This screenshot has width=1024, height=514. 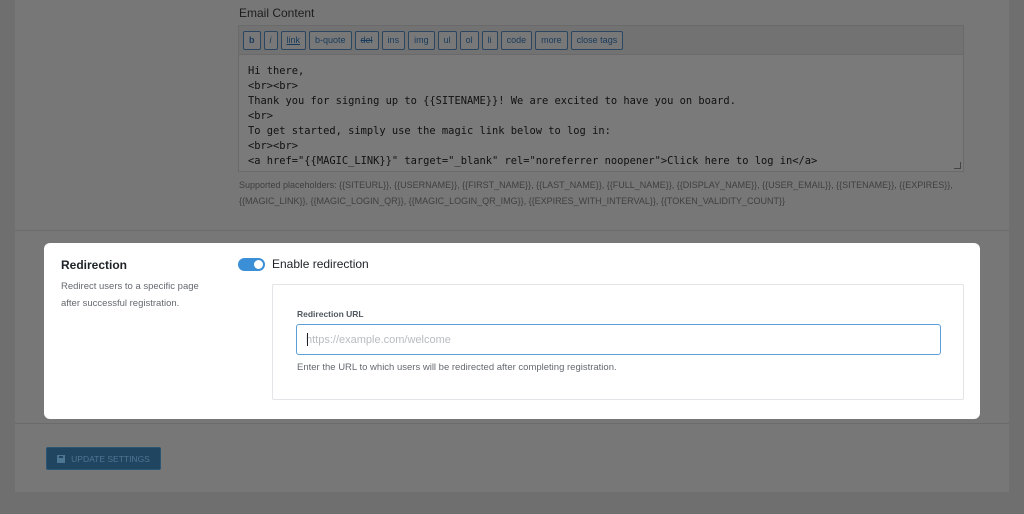 I want to click on resize-grip-icon, so click(x=957, y=165).